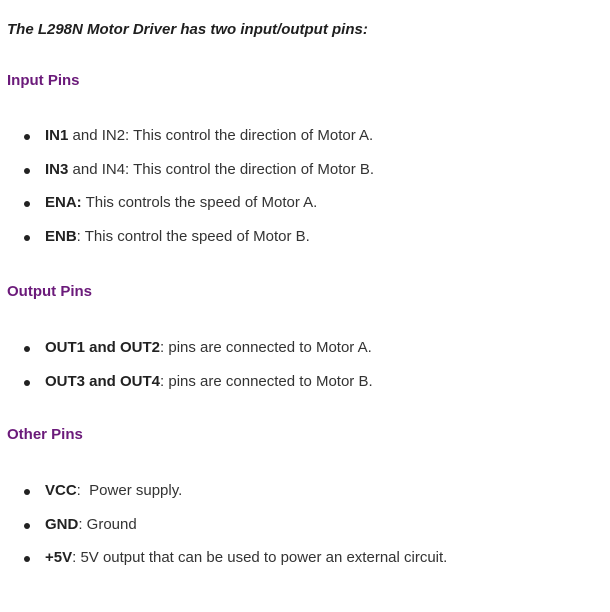 This screenshot has width=610, height=612. I want to click on pin-description: : pins are connected to Motor B., so click(266, 381).